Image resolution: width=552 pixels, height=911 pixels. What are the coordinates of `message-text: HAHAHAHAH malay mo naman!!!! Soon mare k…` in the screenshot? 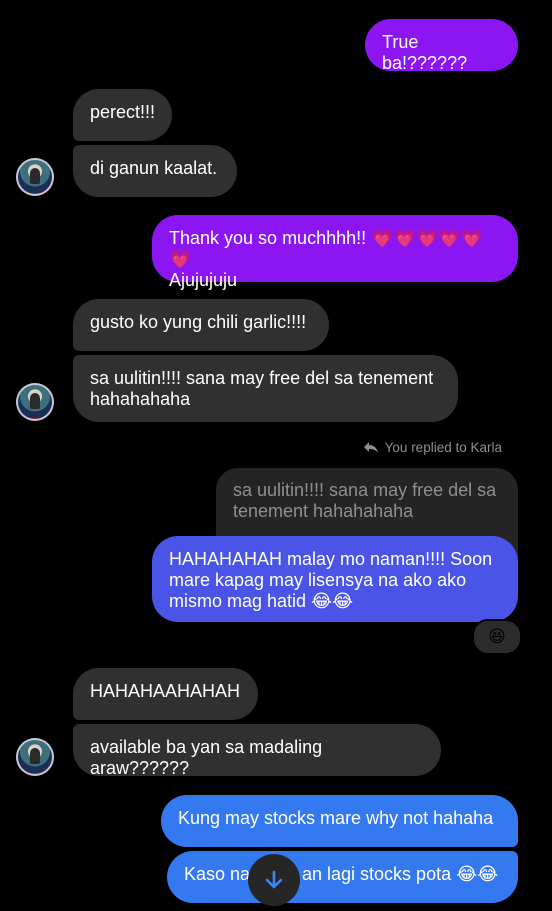 It's located at (331, 580).